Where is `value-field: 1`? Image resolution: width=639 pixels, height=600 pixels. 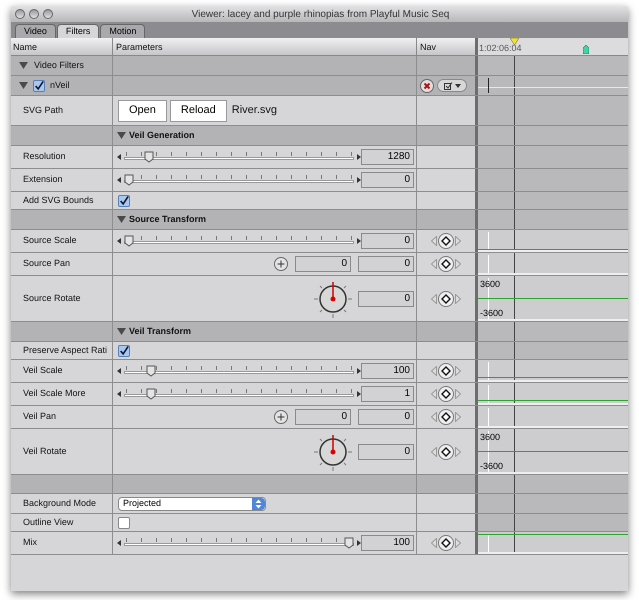 value-field: 1 is located at coordinates (387, 394).